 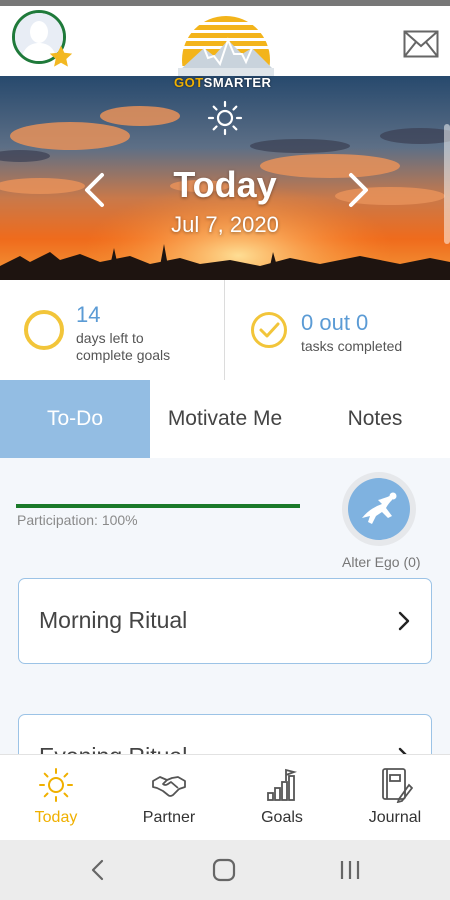 I want to click on tab-bar: To-Do Motivate Me Notes, so click(x=225, y=419).